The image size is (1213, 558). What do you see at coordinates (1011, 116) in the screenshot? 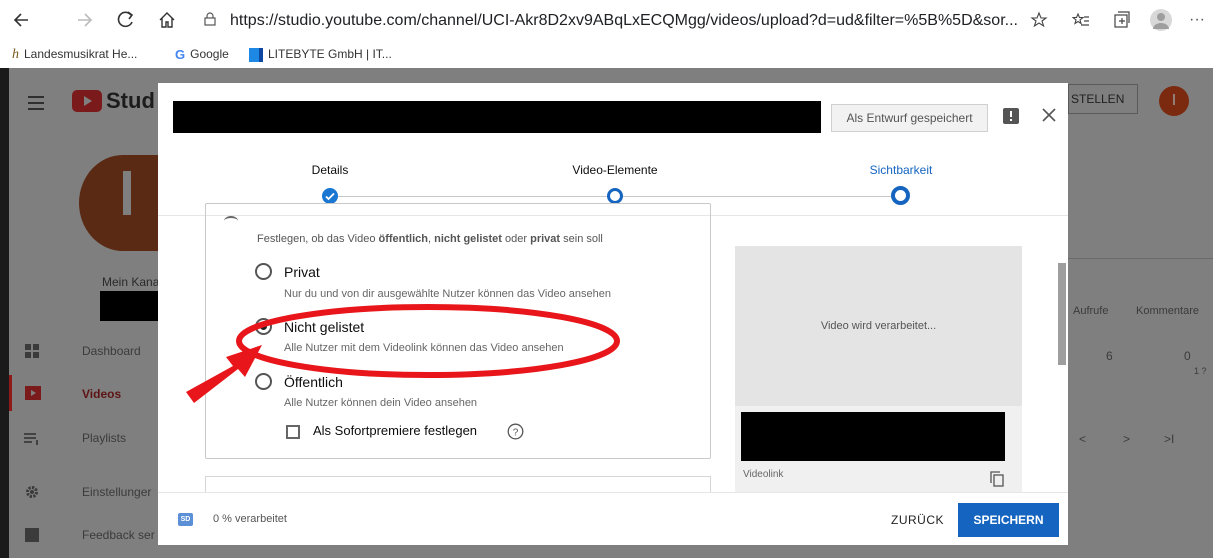
I see `feedback-report-icon` at bounding box center [1011, 116].